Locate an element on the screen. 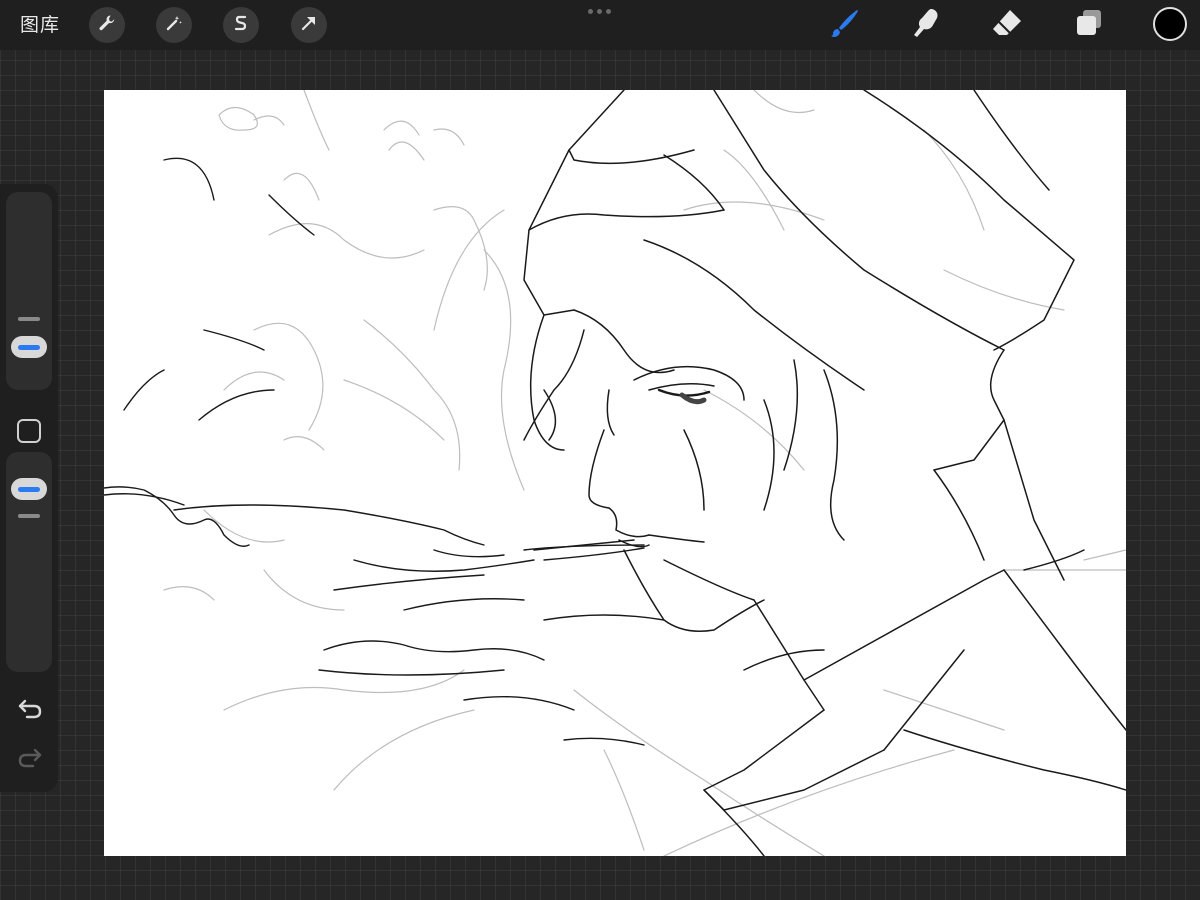 The image size is (1200, 900). wrench-icon is located at coordinates (107, 25).